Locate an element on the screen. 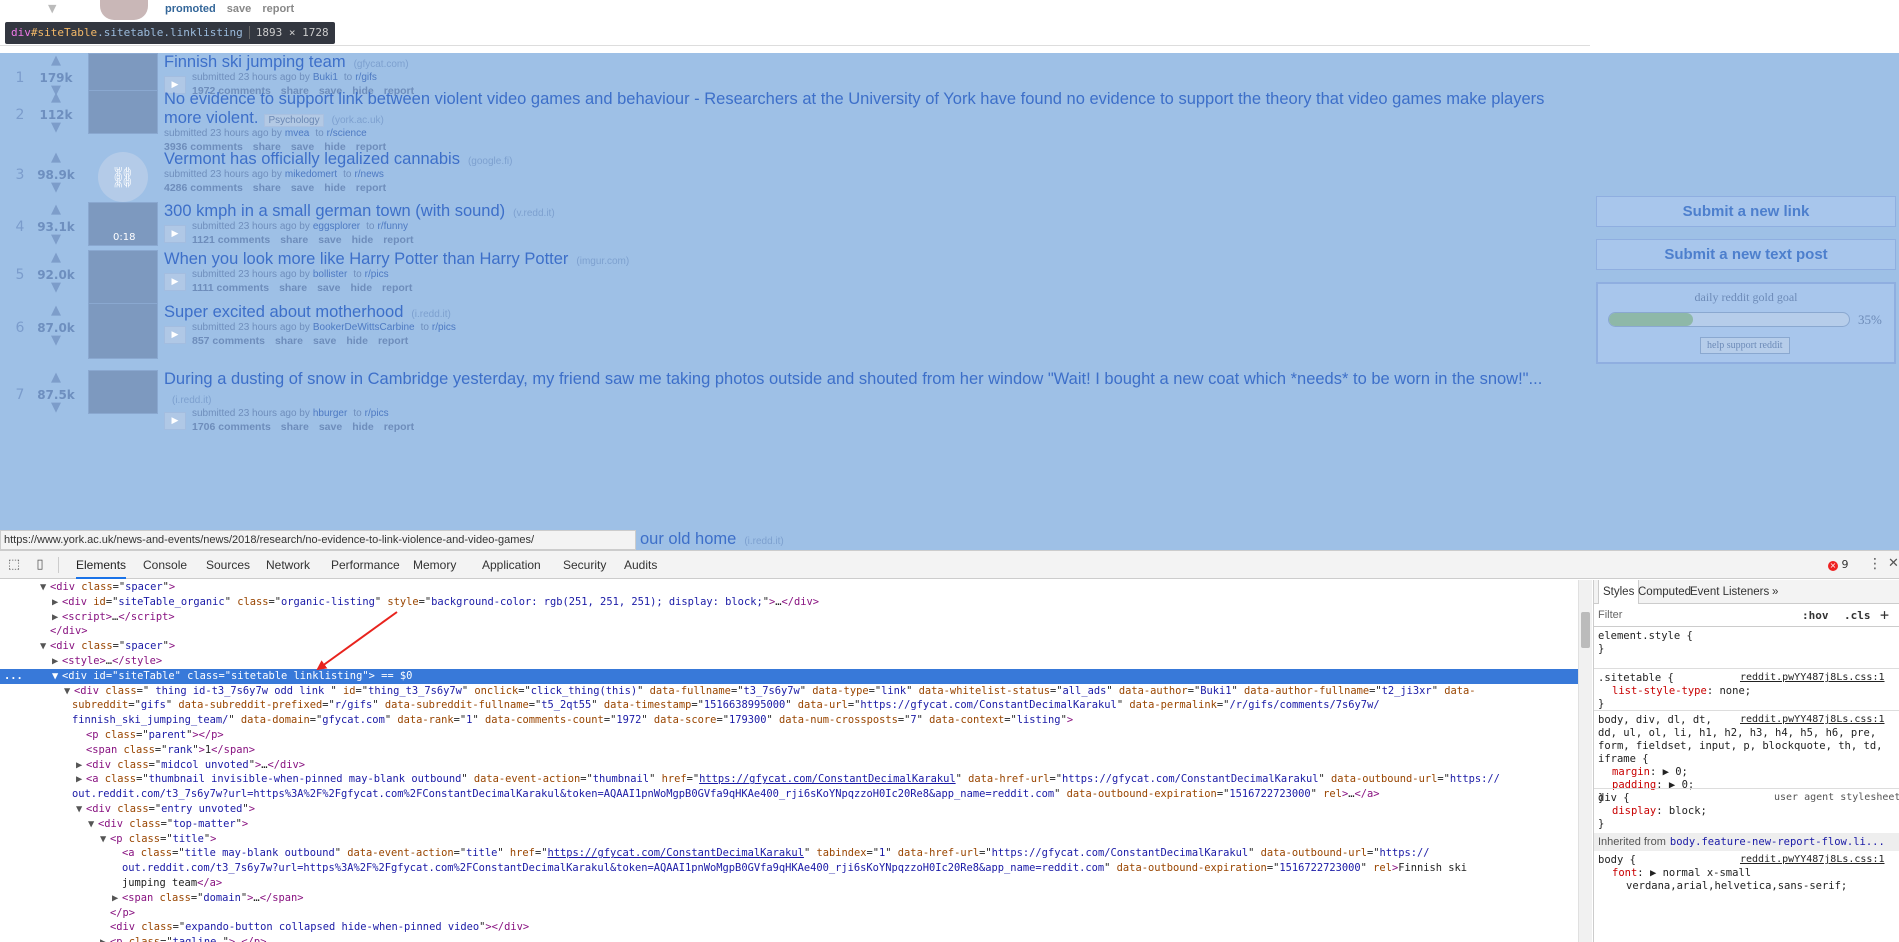  styles-tab-computed: Computed is located at coordinates (1664, 592).